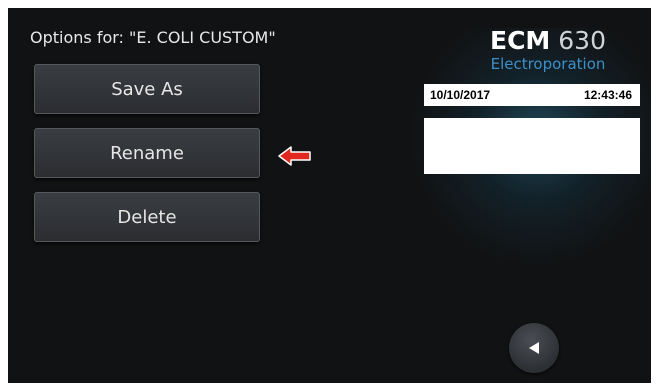 The image size is (659, 387). What do you see at coordinates (147, 89) in the screenshot?
I see `save-as-button: Save As` at bounding box center [147, 89].